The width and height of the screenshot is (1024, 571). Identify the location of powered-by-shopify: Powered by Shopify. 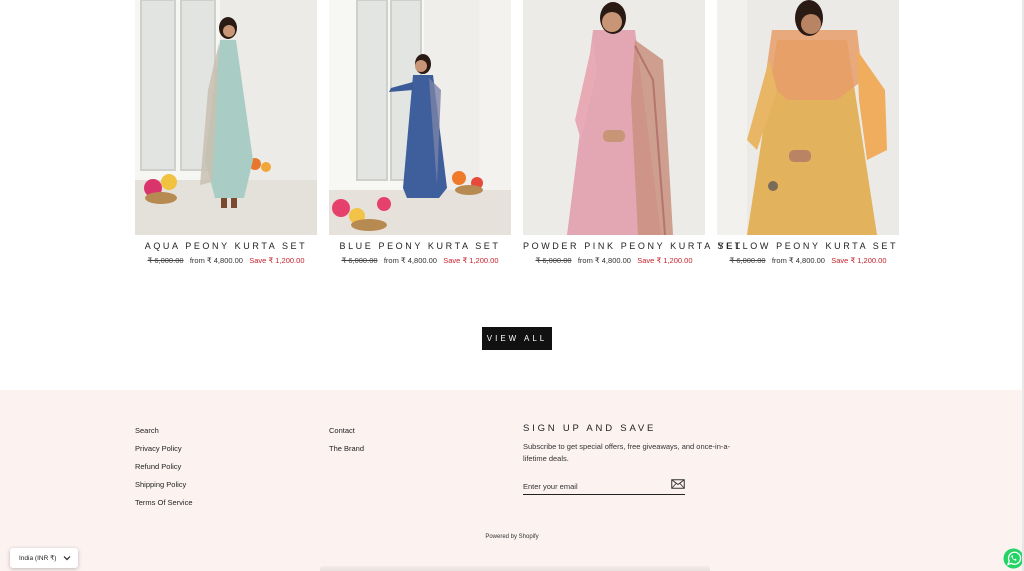
(512, 537).